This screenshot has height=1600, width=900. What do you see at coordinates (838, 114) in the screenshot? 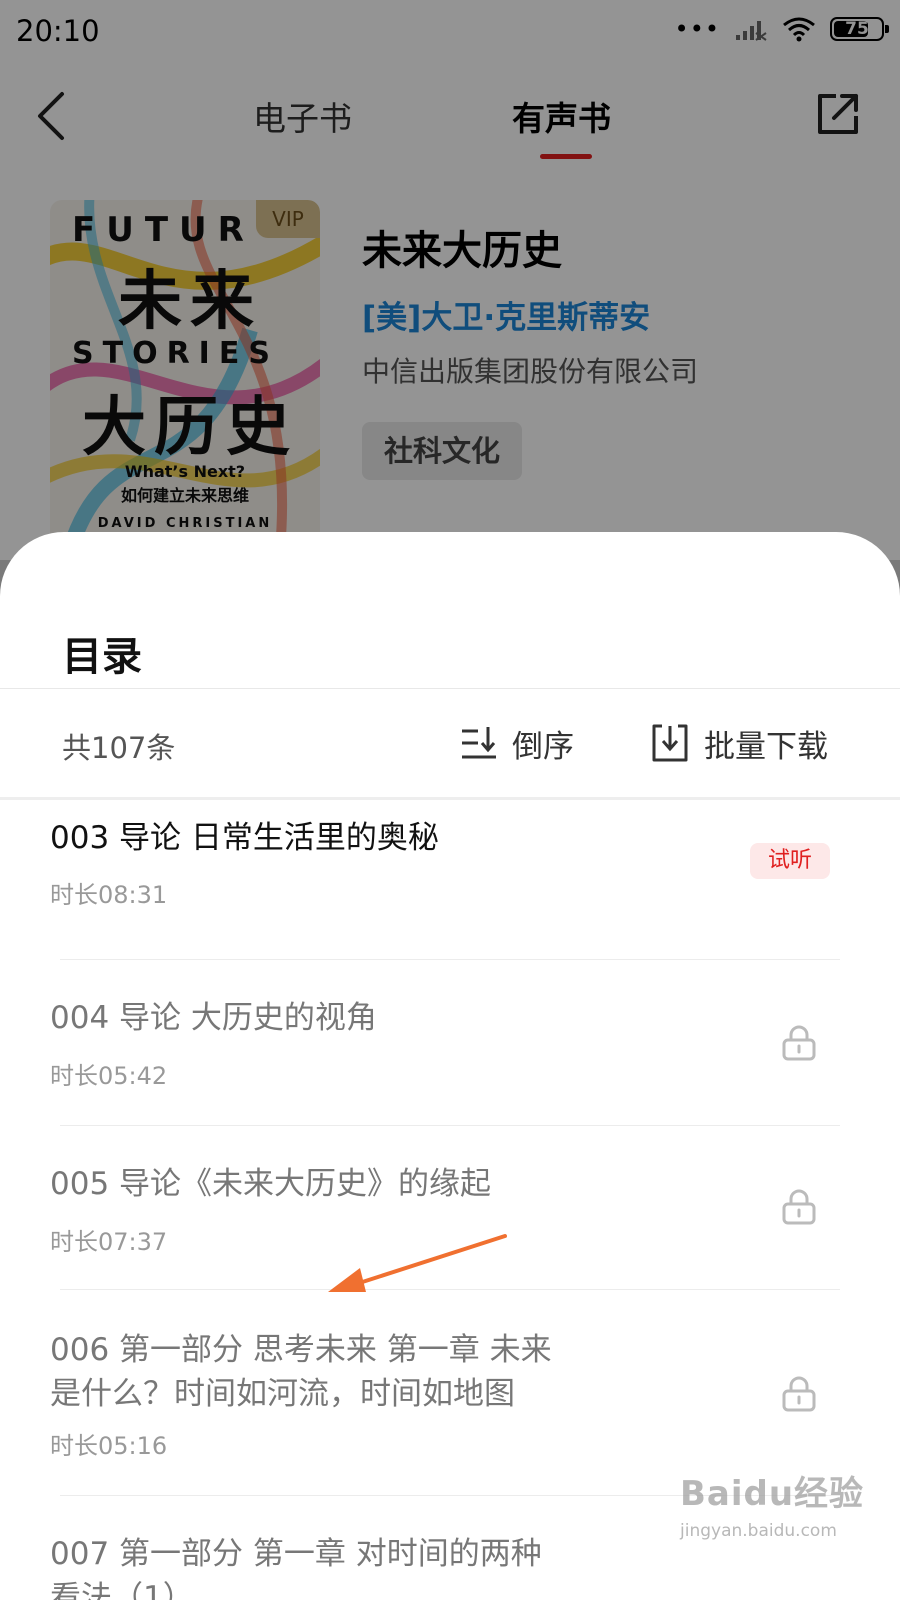
I see `share-icon` at bounding box center [838, 114].